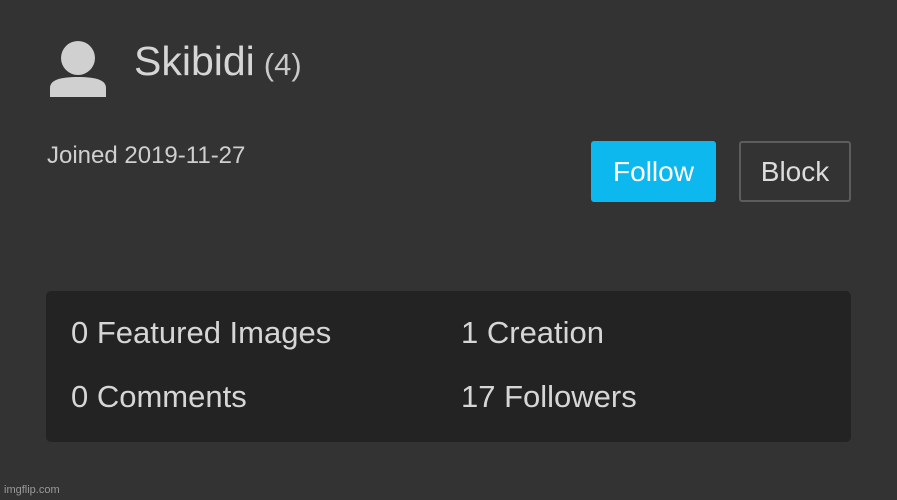  What do you see at coordinates (194, 61) in the screenshot?
I see `username: Skibidi` at bounding box center [194, 61].